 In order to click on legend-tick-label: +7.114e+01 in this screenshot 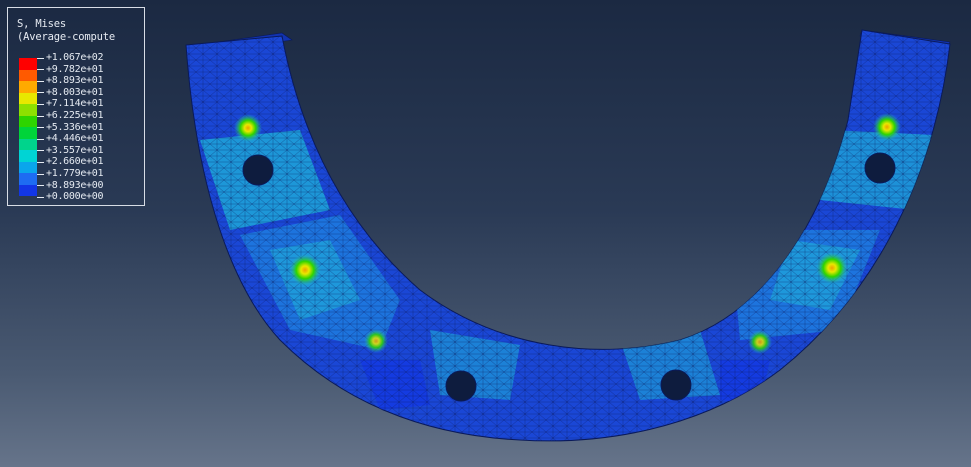, I will do `click(75, 104)`.